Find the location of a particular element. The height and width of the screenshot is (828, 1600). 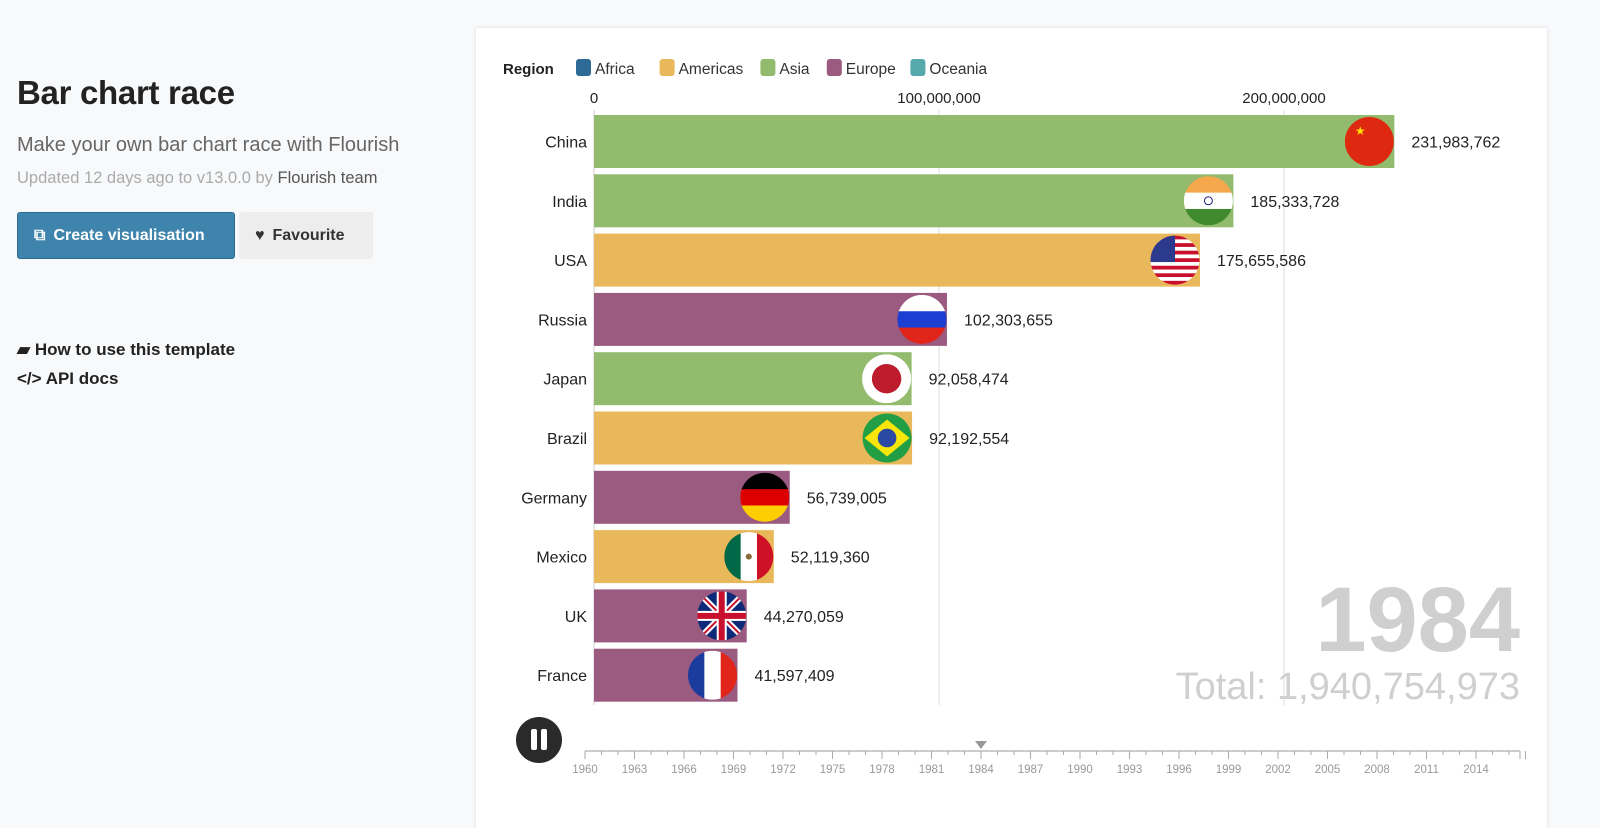

bar-category-label: China is located at coordinates (566, 143).